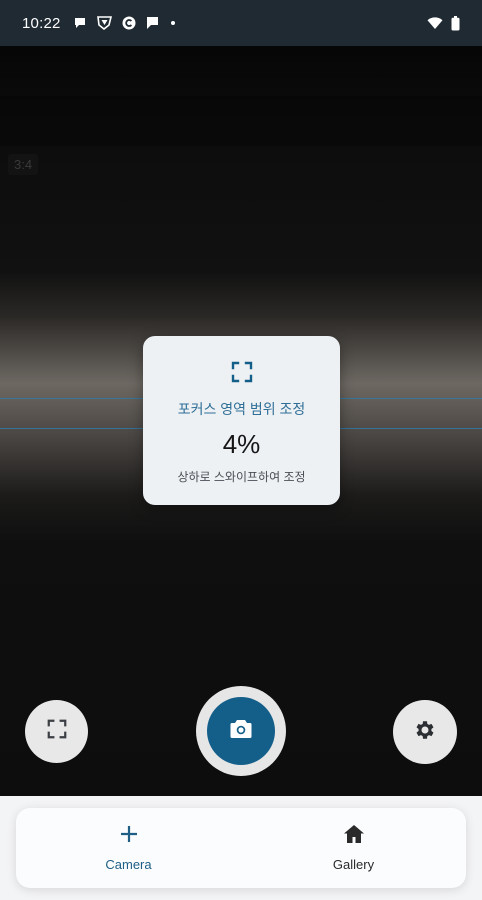 This screenshot has width=482, height=900. What do you see at coordinates (241, 420) in the screenshot?
I see `focus-range-dialog: 포커스 영역 범위 조정 4% 상하로 스와이프하여 조정` at bounding box center [241, 420].